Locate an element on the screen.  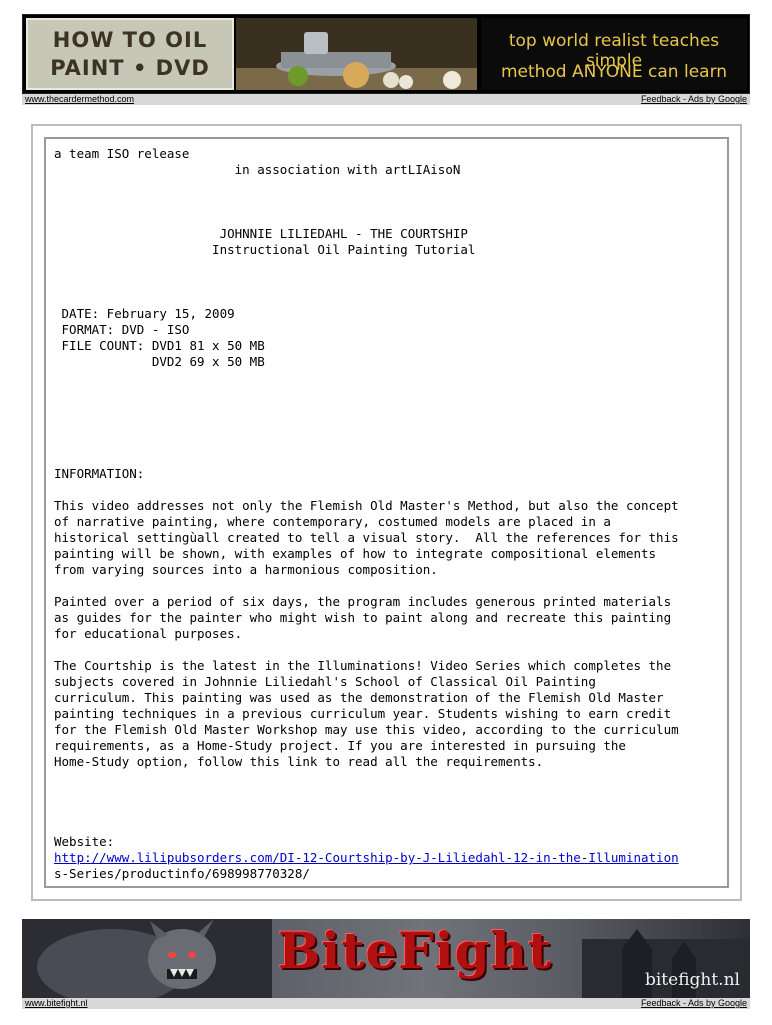
title-line: JOHNNIE LILIEDAHL - THE COURTSHIP is located at coordinates (261, 233).